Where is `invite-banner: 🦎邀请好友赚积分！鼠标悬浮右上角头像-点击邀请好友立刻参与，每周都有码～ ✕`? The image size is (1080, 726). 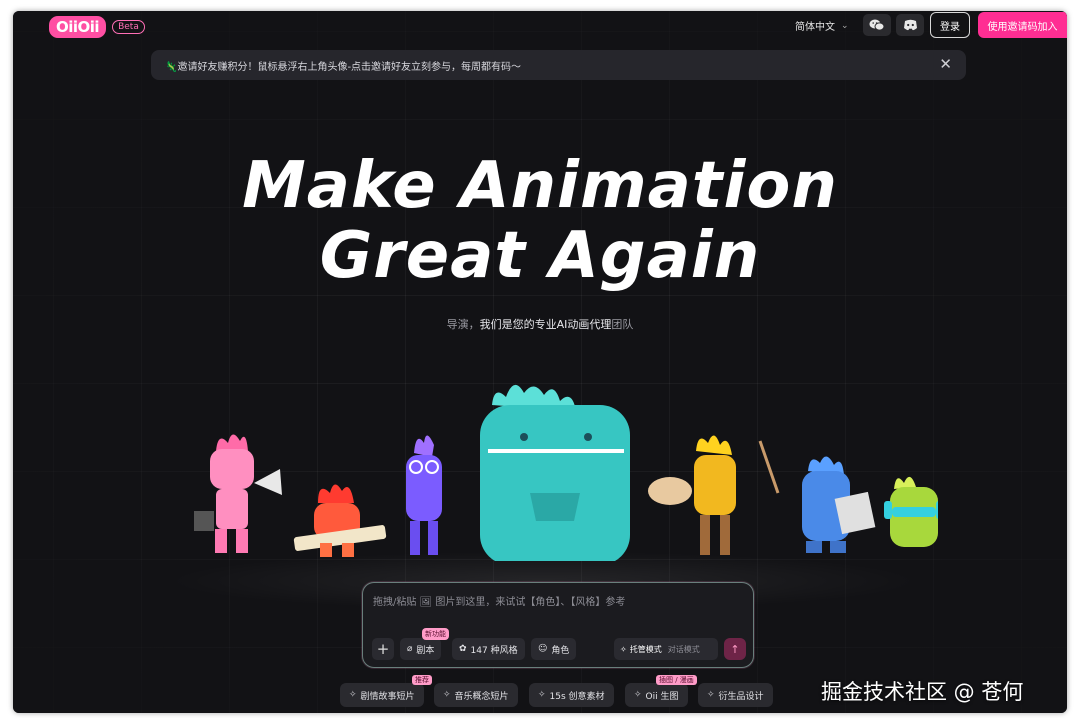 invite-banner: 🦎邀请好友赚积分！鼠标悬浮右上角头像-点击邀请好友立刻参与，每周都有码～ ✕ is located at coordinates (558, 65).